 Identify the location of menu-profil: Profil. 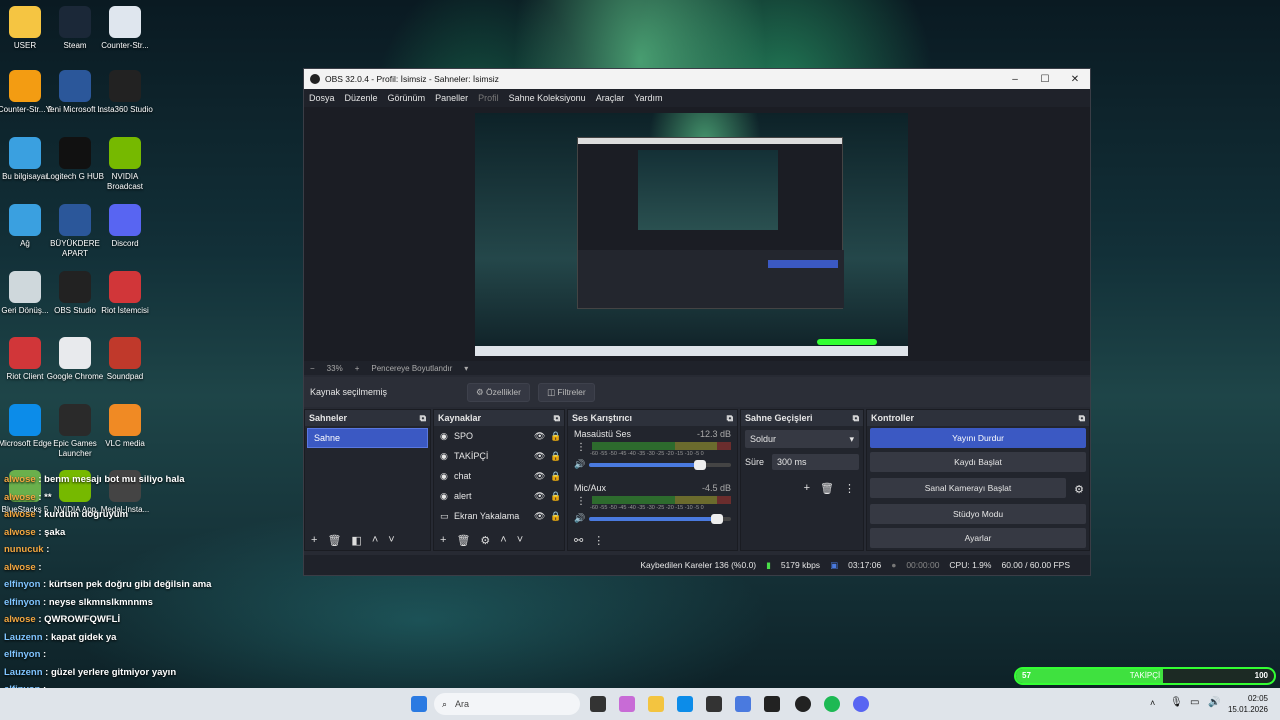
(488, 98).